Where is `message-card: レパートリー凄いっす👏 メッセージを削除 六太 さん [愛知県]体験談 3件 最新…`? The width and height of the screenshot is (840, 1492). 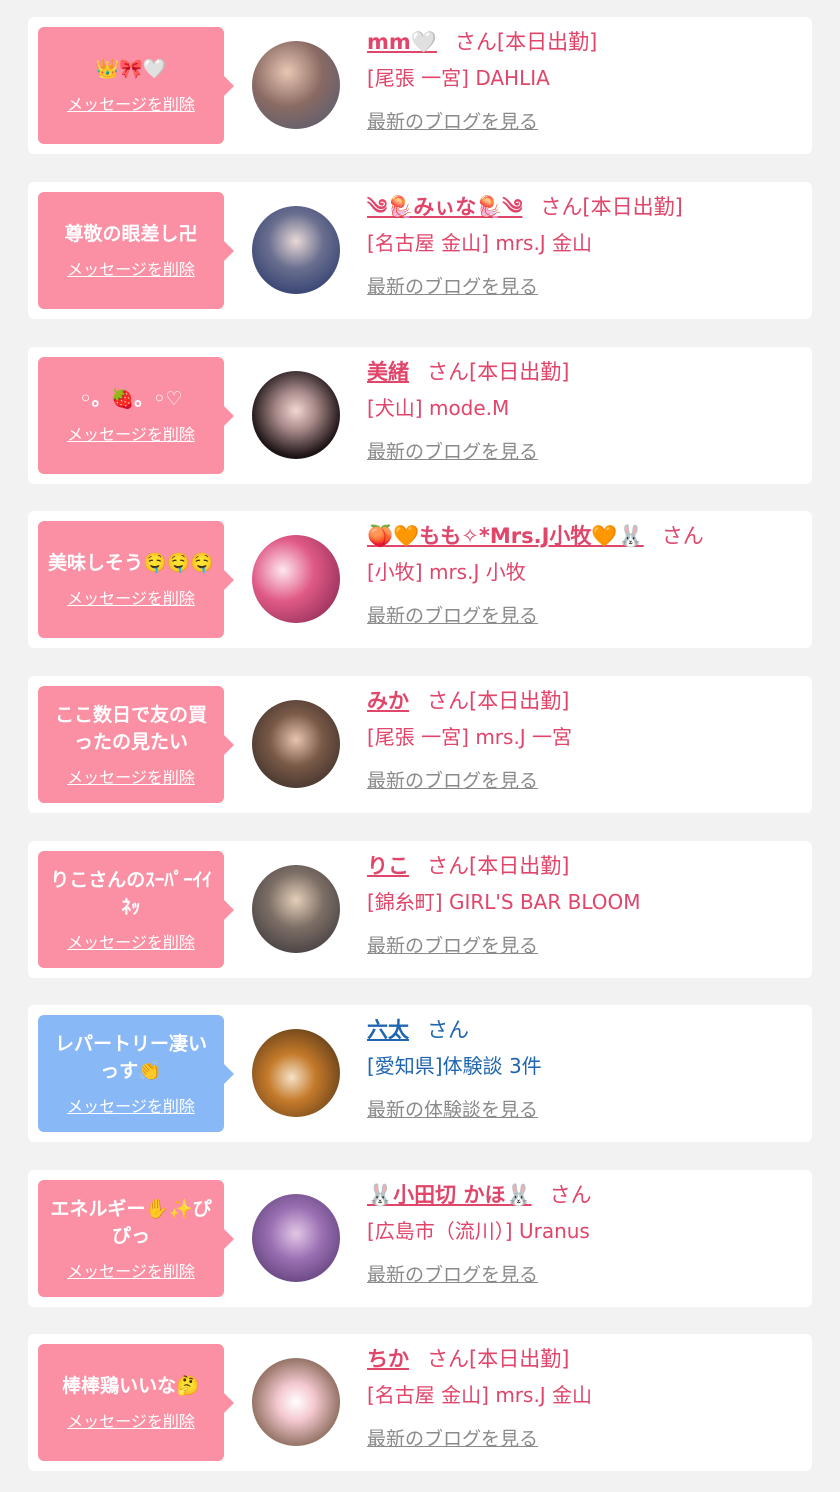
message-card: レパートリー凄いっす👏 メッセージを削除 六太 さん [愛知県]体験談 3件 最新… is located at coordinates (420, 1073).